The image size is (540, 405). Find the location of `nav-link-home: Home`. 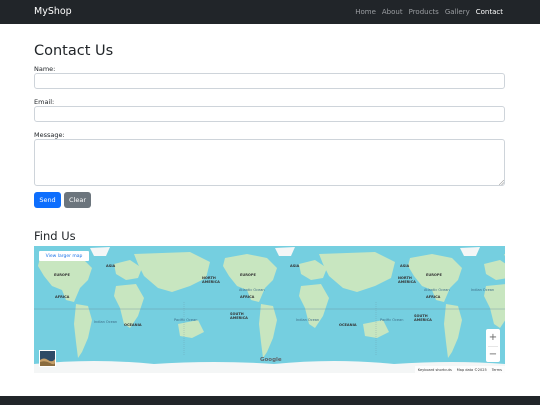

nav-link-home: Home is located at coordinates (365, 12).